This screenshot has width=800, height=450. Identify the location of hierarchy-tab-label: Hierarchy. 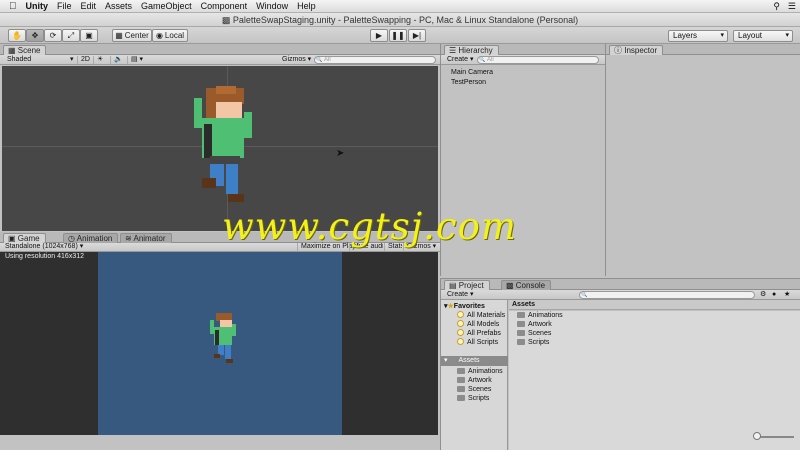
(475, 50).